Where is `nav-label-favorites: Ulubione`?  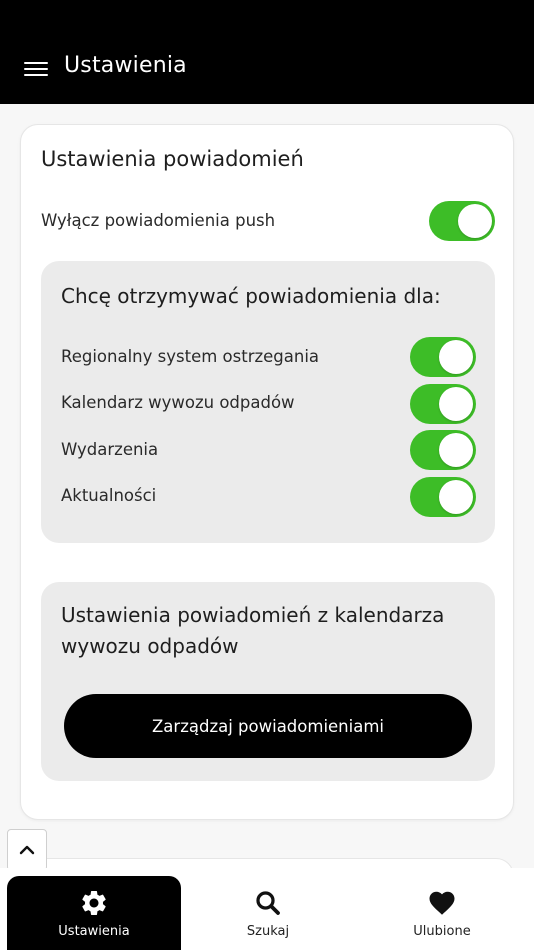 nav-label-favorites: Ulubione is located at coordinates (442, 931).